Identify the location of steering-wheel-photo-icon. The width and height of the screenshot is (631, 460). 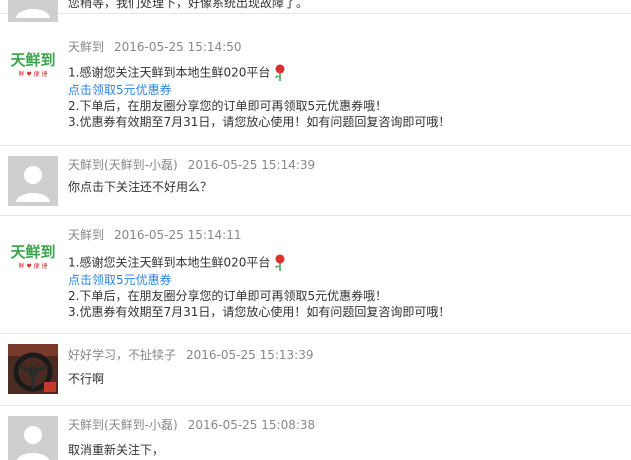
(33, 369).